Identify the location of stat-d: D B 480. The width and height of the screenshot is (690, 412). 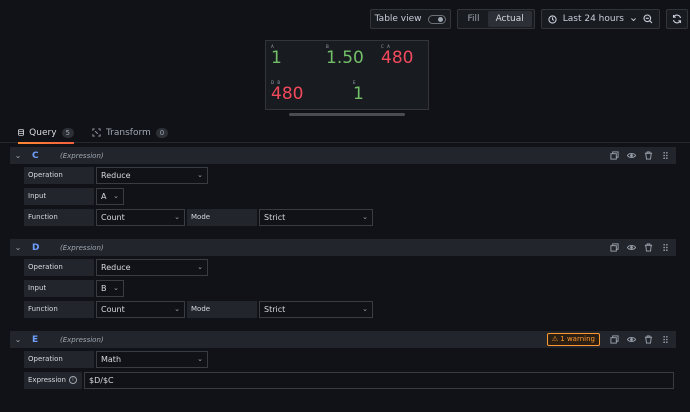
(287, 92).